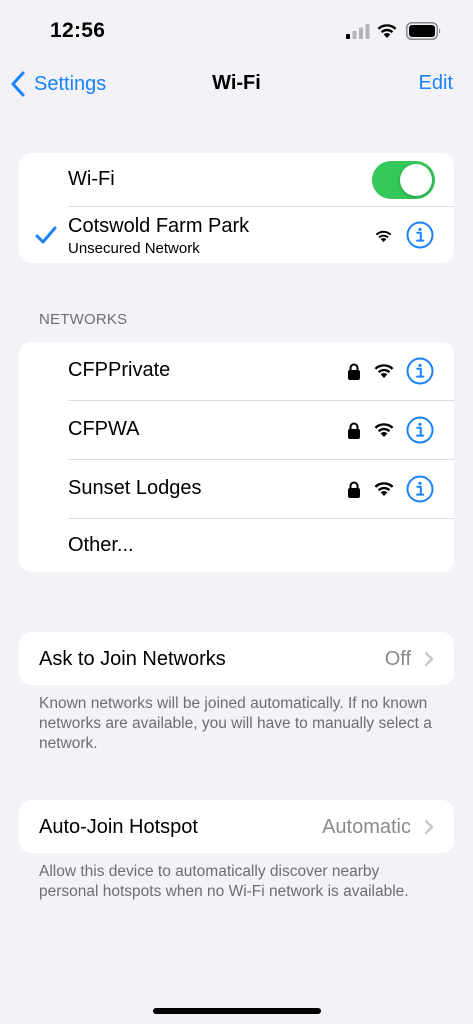 The width and height of the screenshot is (473, 1024). What do you see at coordinates (83, 319) in the screenshot?
I see `networks-section-header: NETWORKS` at bounding box center [83, 319].